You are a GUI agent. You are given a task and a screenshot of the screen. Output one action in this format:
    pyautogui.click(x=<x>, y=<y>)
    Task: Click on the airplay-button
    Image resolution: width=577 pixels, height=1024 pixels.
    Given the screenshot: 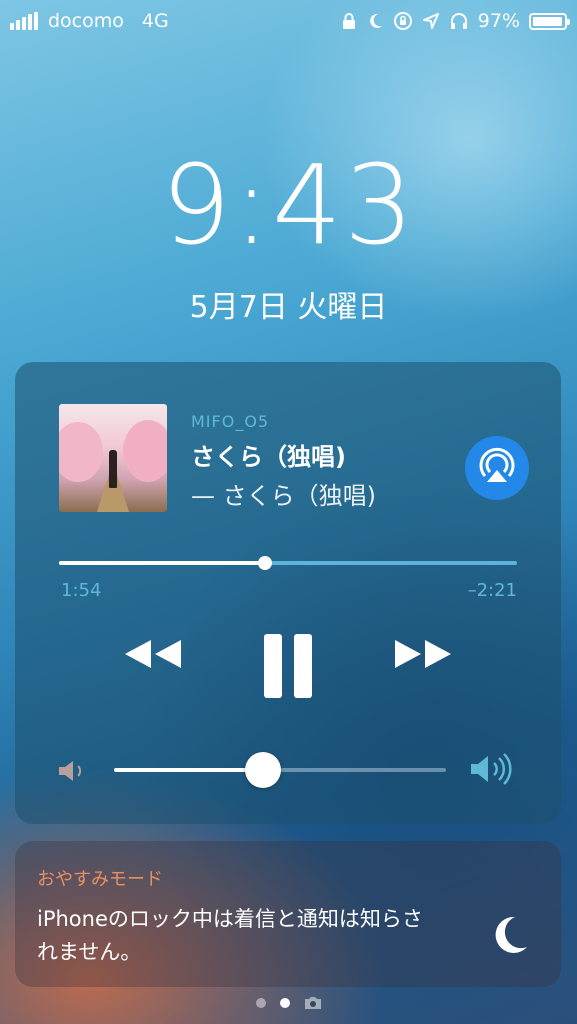 What is the action you would take?
    pyautogui.click(x=497, y=468)
    